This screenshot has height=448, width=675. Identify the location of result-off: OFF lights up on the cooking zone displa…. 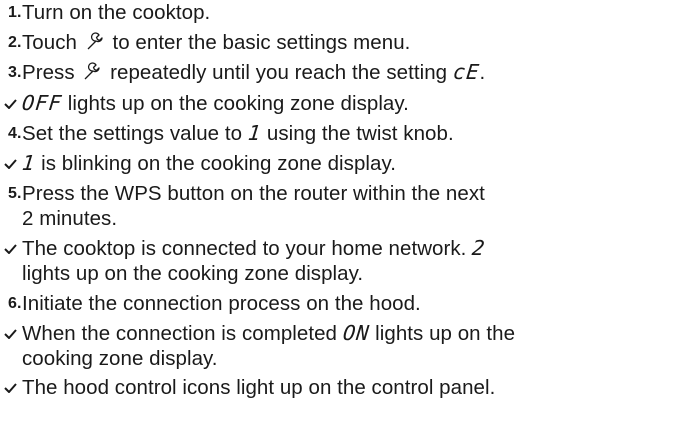
(204, 103).